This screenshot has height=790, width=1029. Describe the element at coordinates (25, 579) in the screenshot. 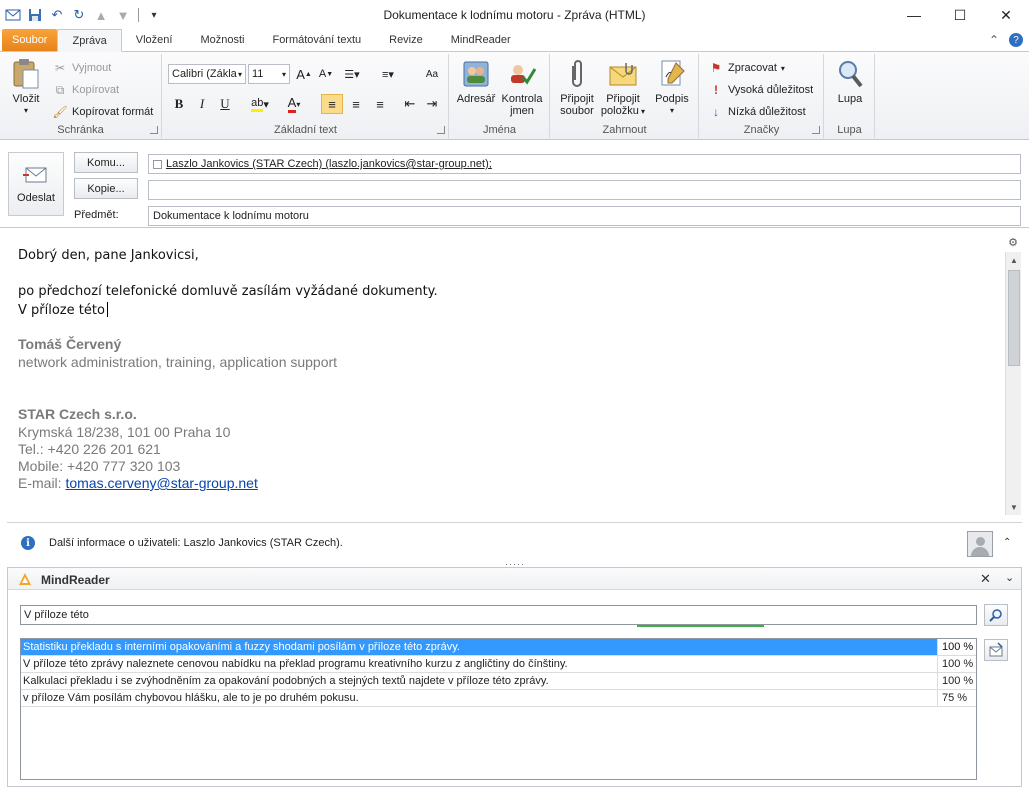

I see `mindreader-logo-icon` at that location.